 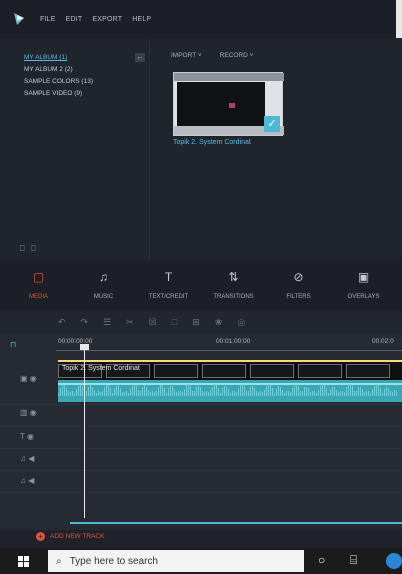 I want to click on video-clip: Topik 2. System Cordinat, so click(x=230, y=370).